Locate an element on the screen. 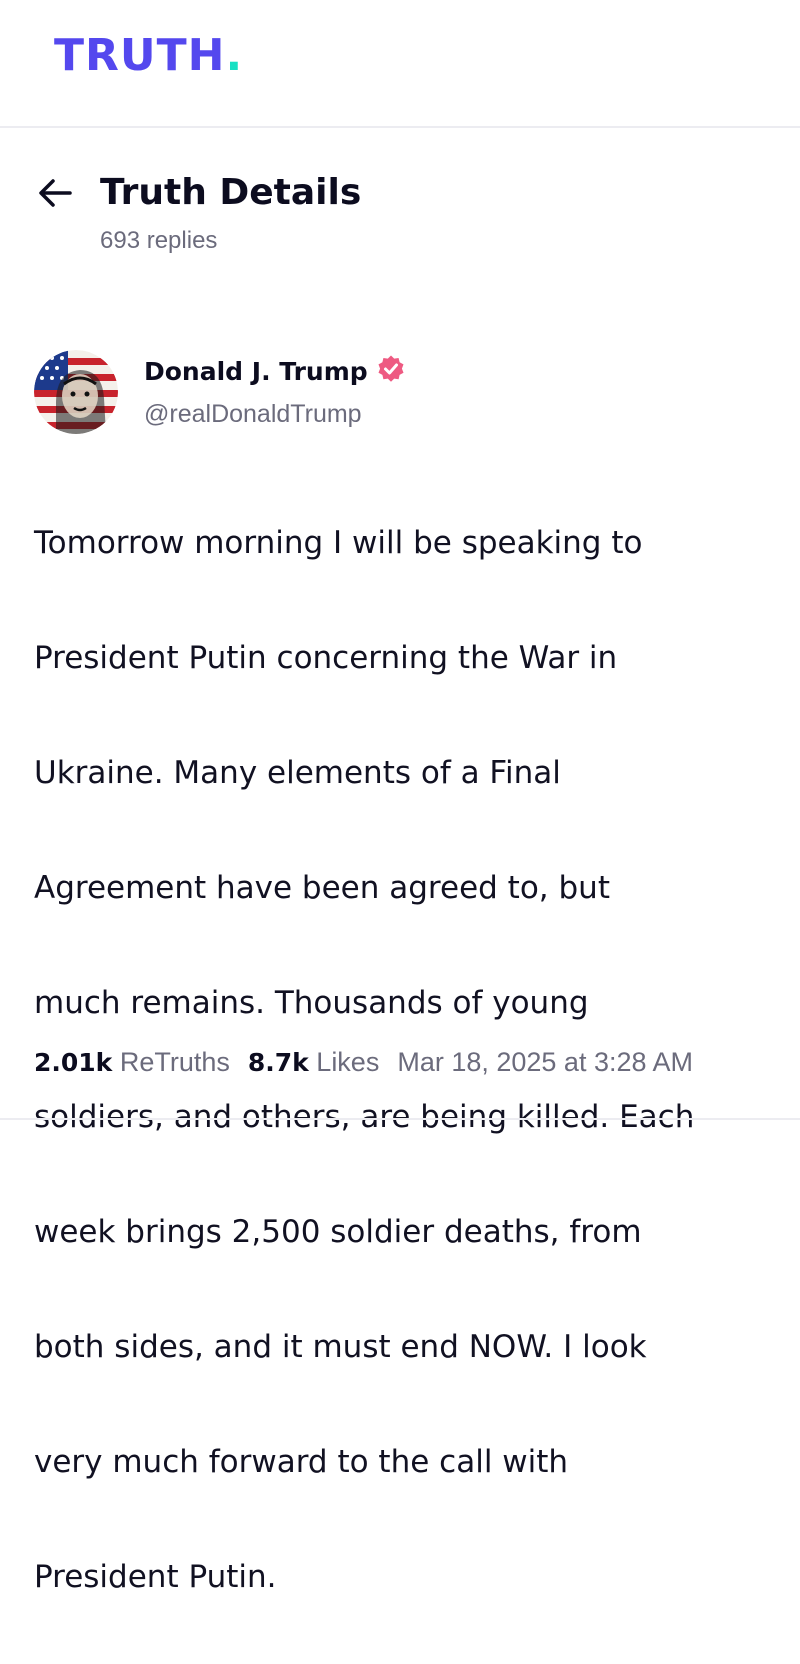 The image size is (800, 1664). avatar is located at coordinates (76, 392).